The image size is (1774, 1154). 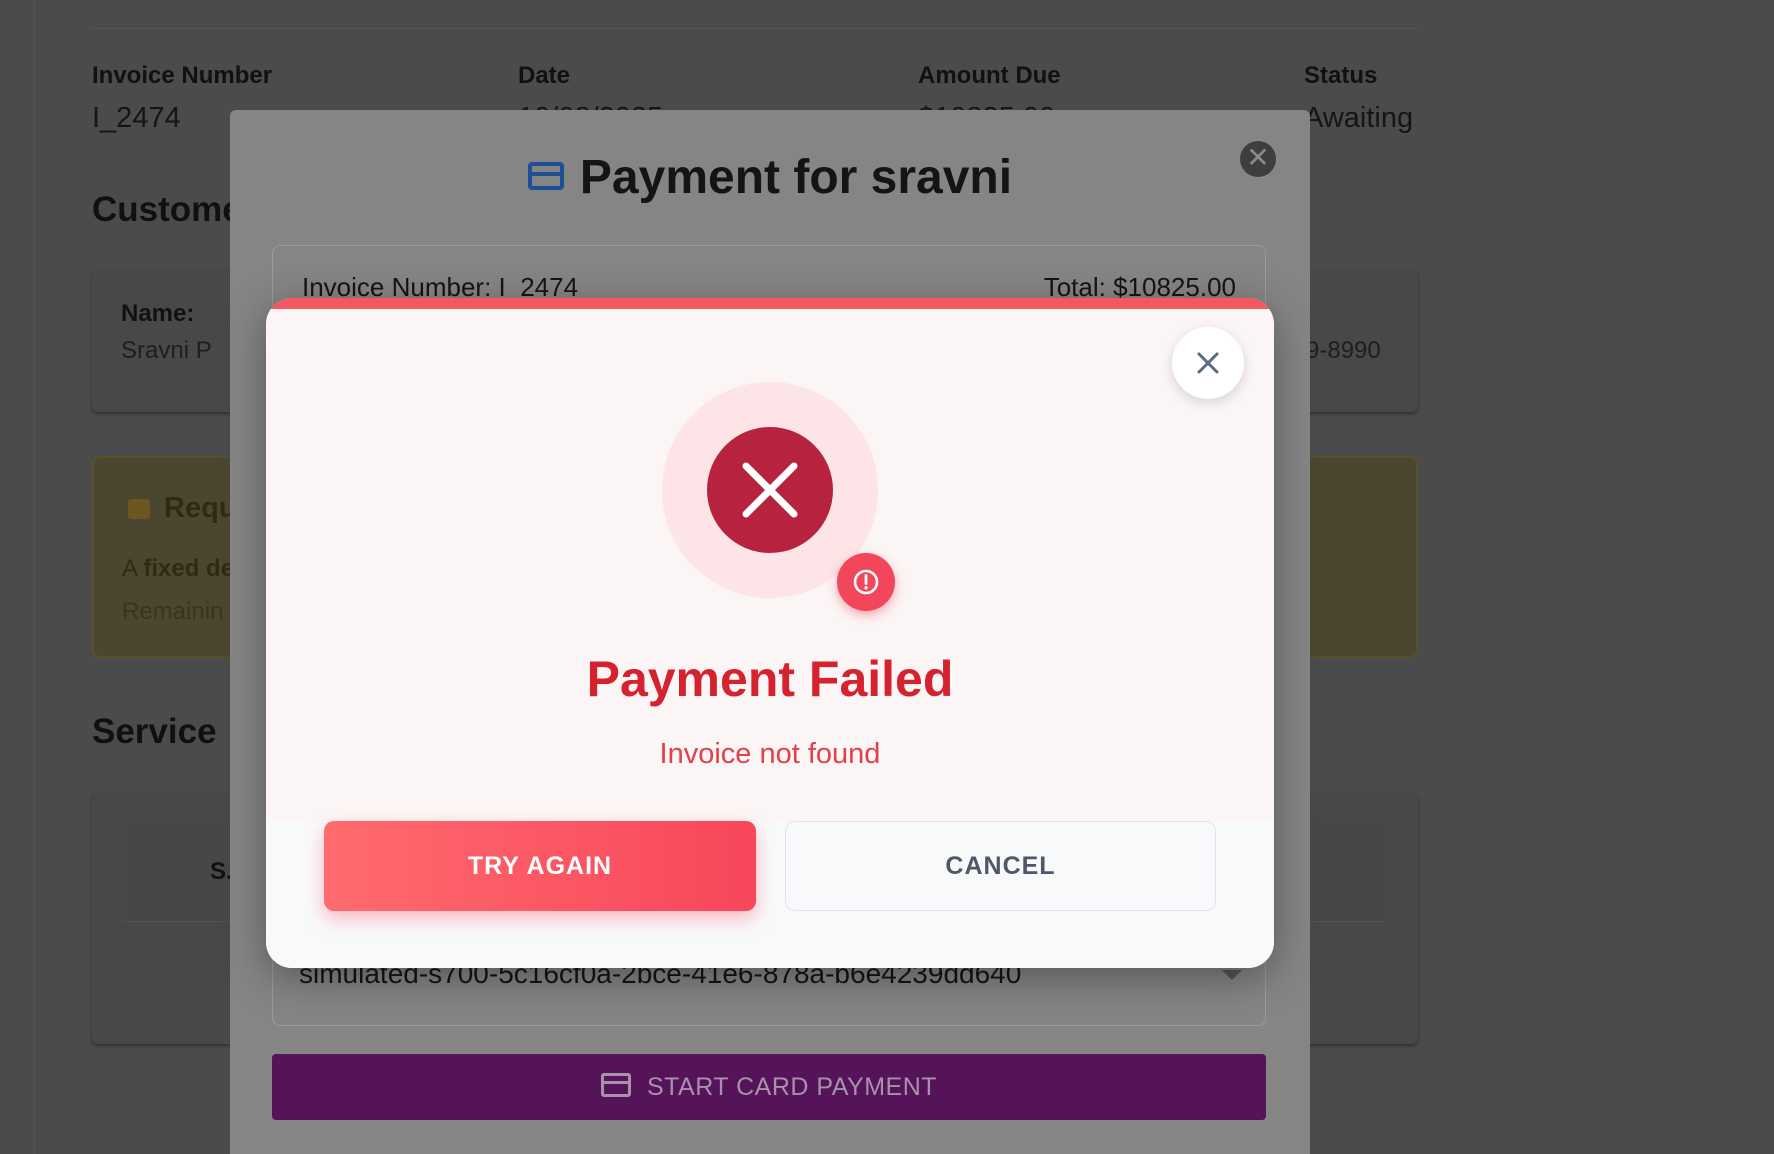 I want to click on chevron-down-icon, so click(x=1232, y=975).